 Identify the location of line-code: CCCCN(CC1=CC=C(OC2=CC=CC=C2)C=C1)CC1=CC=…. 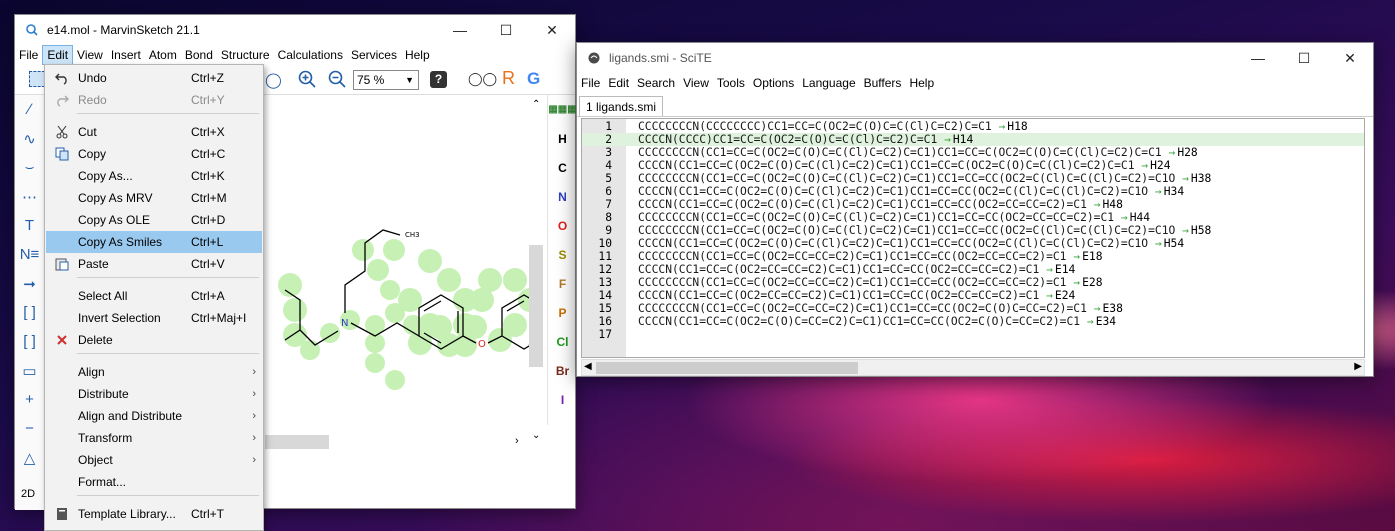
(856, 269).